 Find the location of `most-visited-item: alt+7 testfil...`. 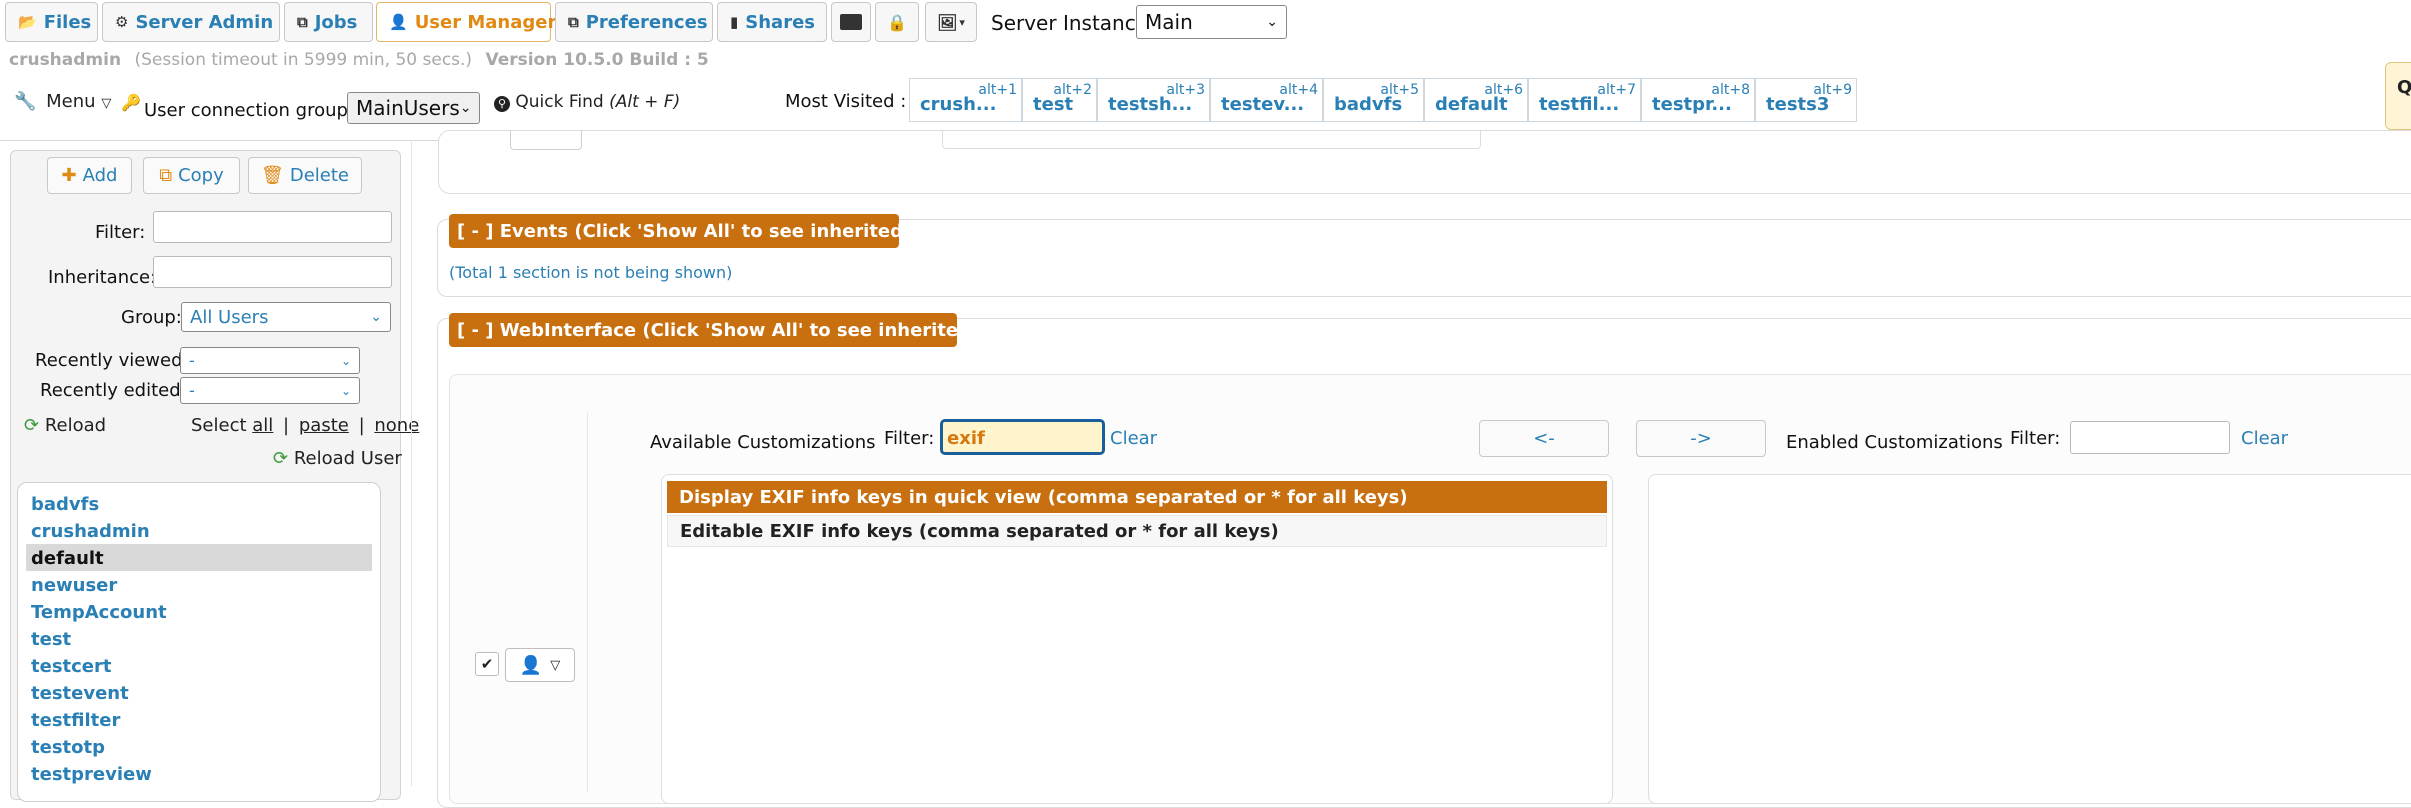

most-visited-item: alt+7 testfil... is located at coordinates (1584, 100).